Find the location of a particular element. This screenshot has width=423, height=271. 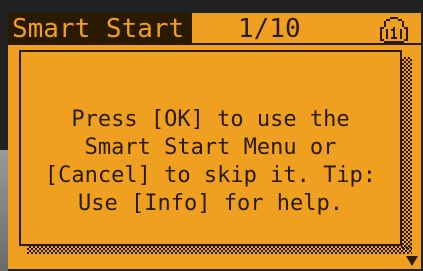

header-rule is located at coordinates (306, 44).